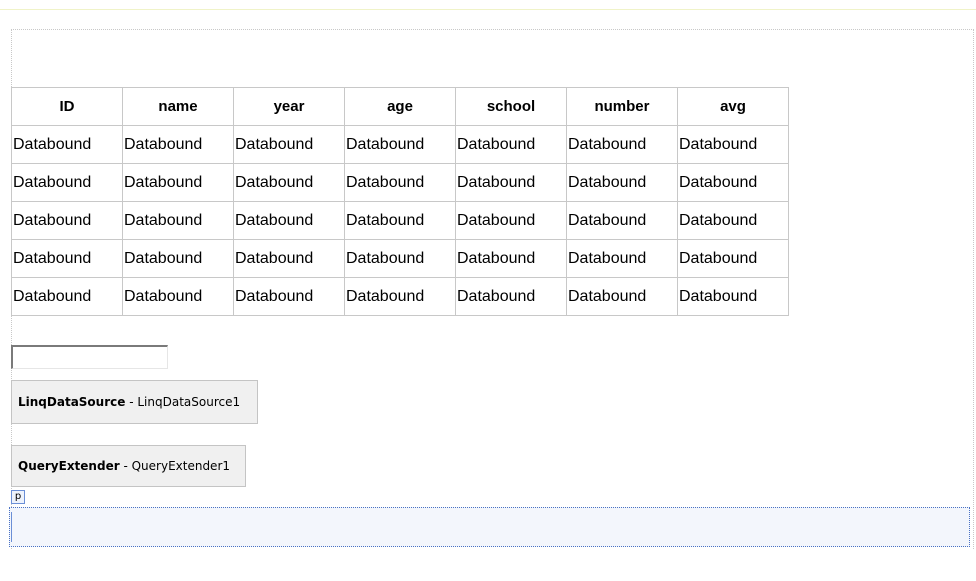 The width and height of the screenshot is (976, 581). Describe the element at coordinates (67, 106) in the screenshot. I see `grid-header-cell: ID` at that location.